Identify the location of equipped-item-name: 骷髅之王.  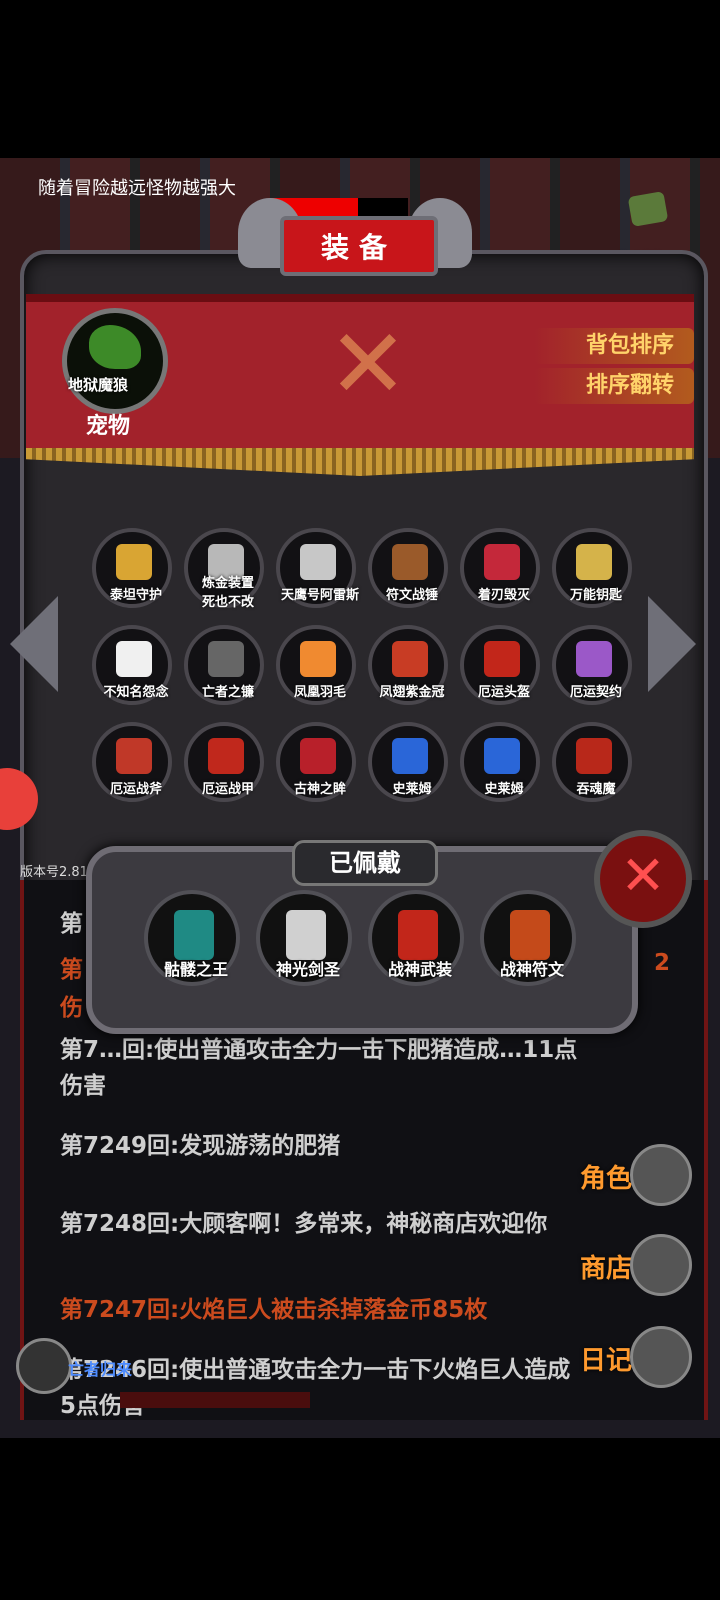
(195, 969).